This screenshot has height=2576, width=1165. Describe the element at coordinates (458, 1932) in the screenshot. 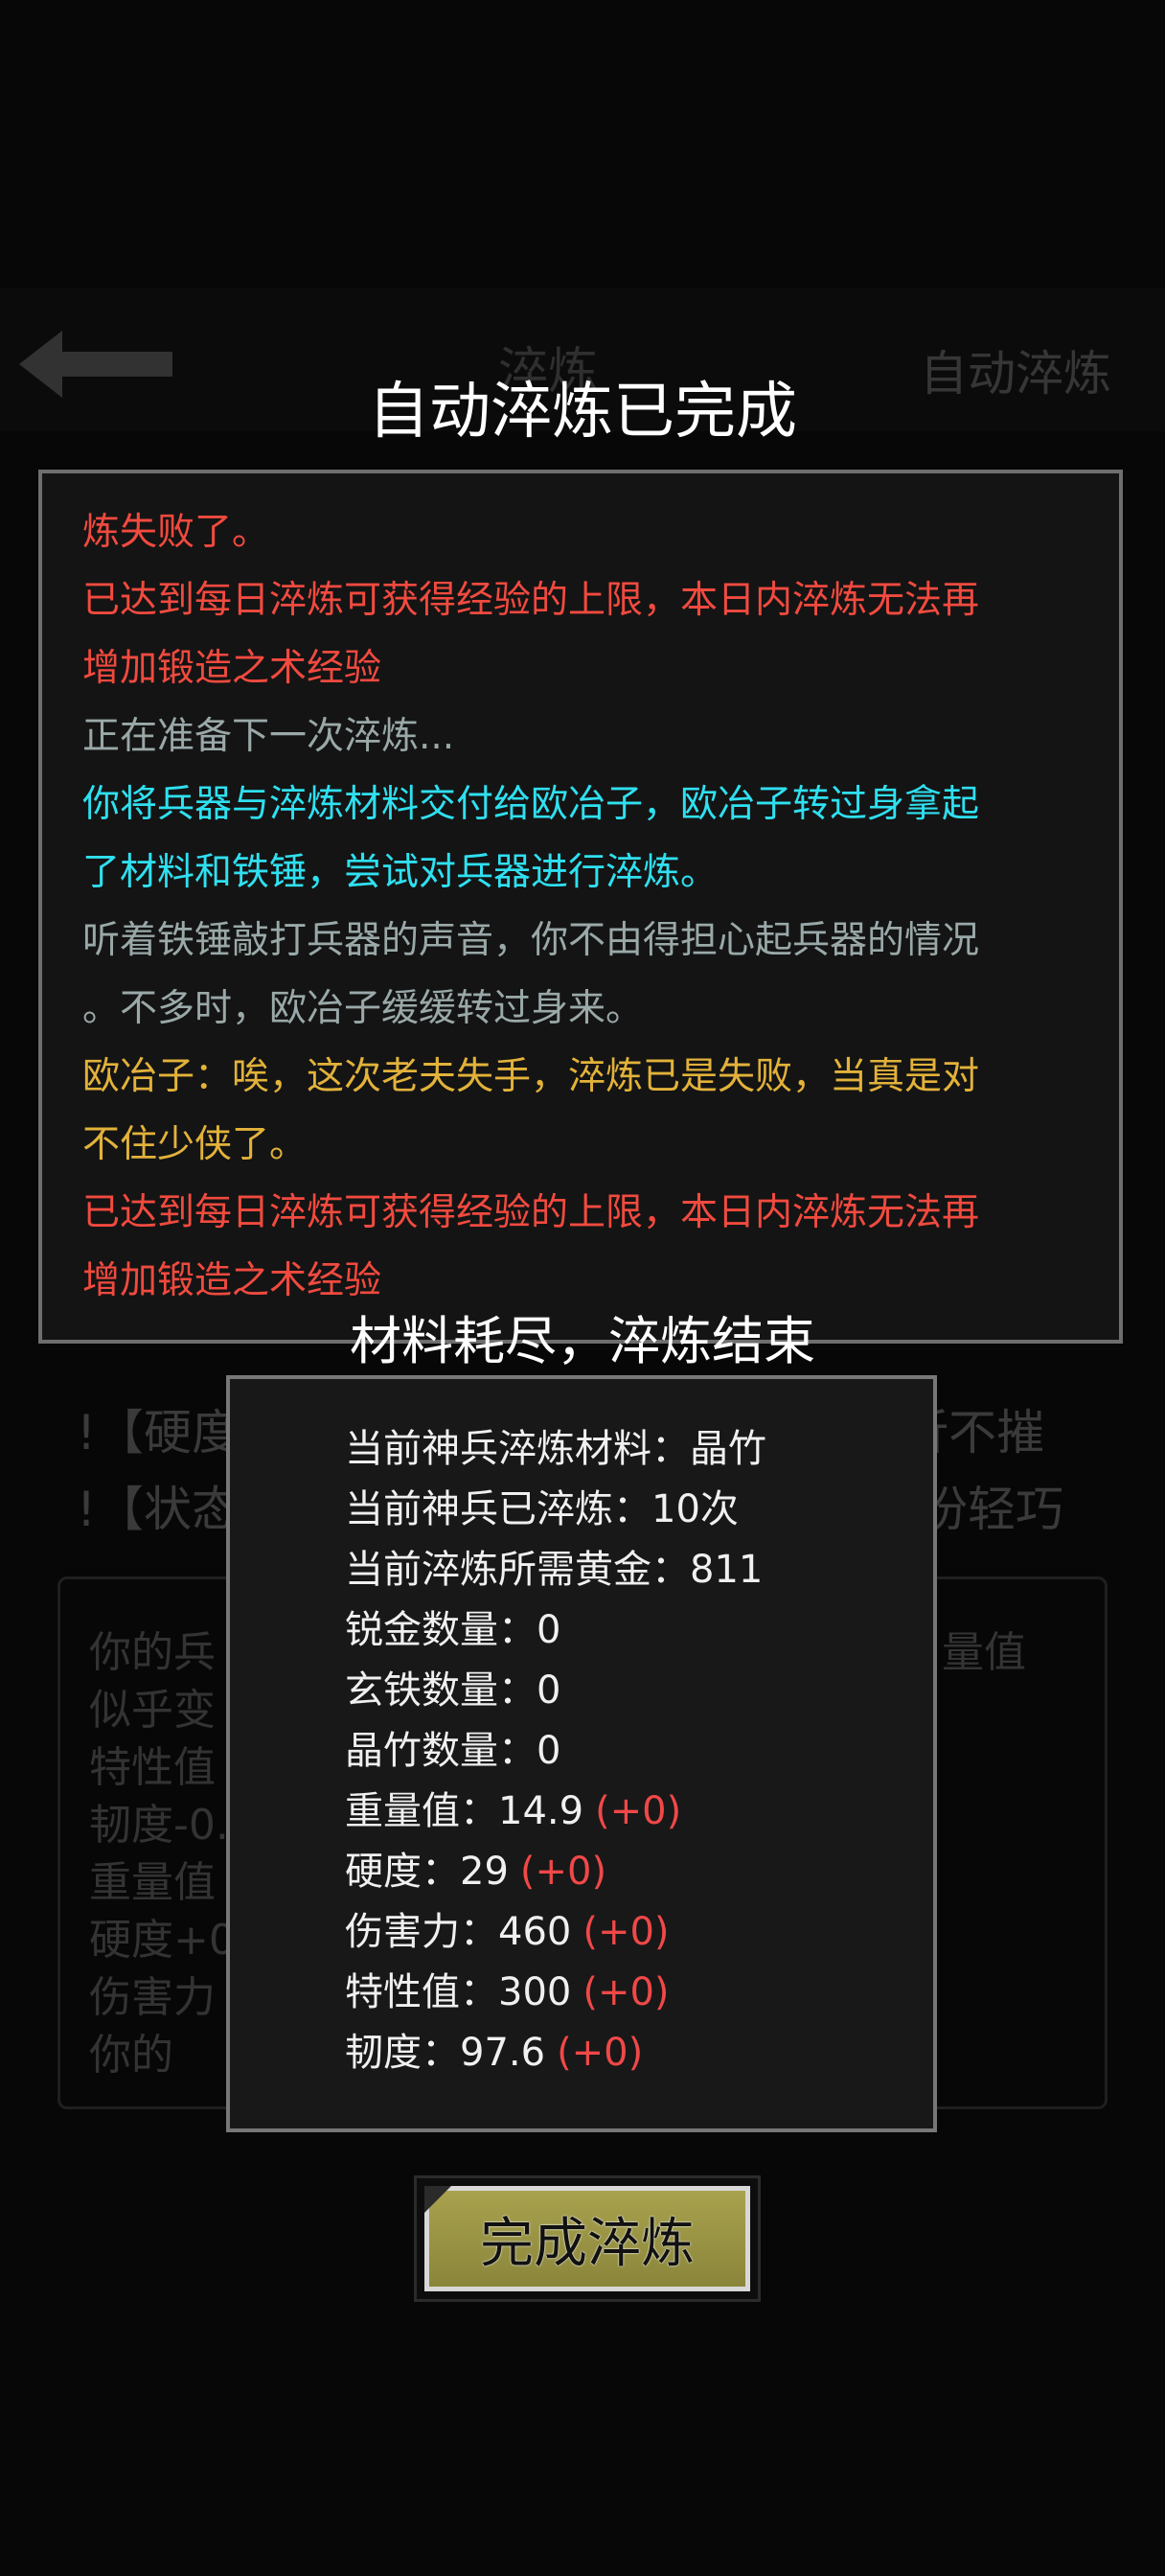

I see `stat-text: 伤害力：460` at that location.